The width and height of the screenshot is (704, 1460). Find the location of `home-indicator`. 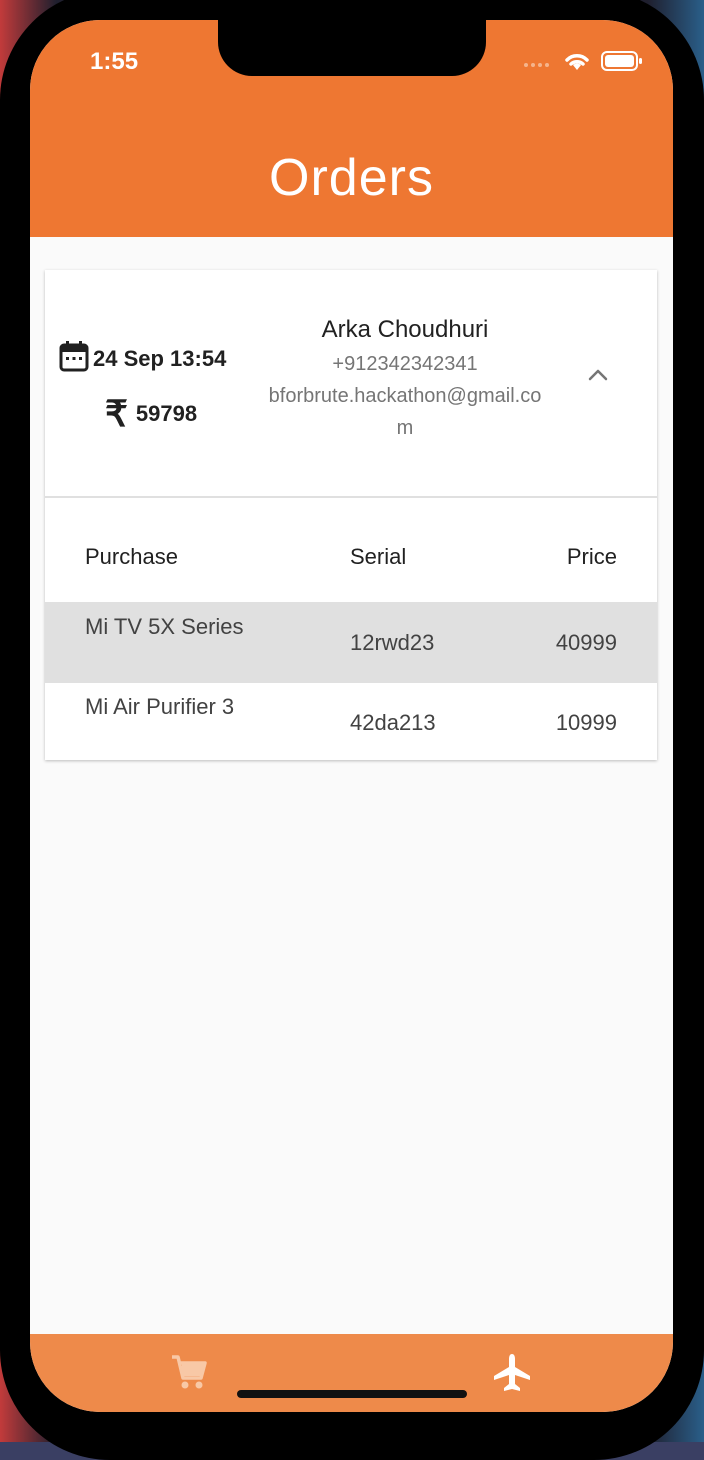

home-indicator is located at coordinates (352, 1394).